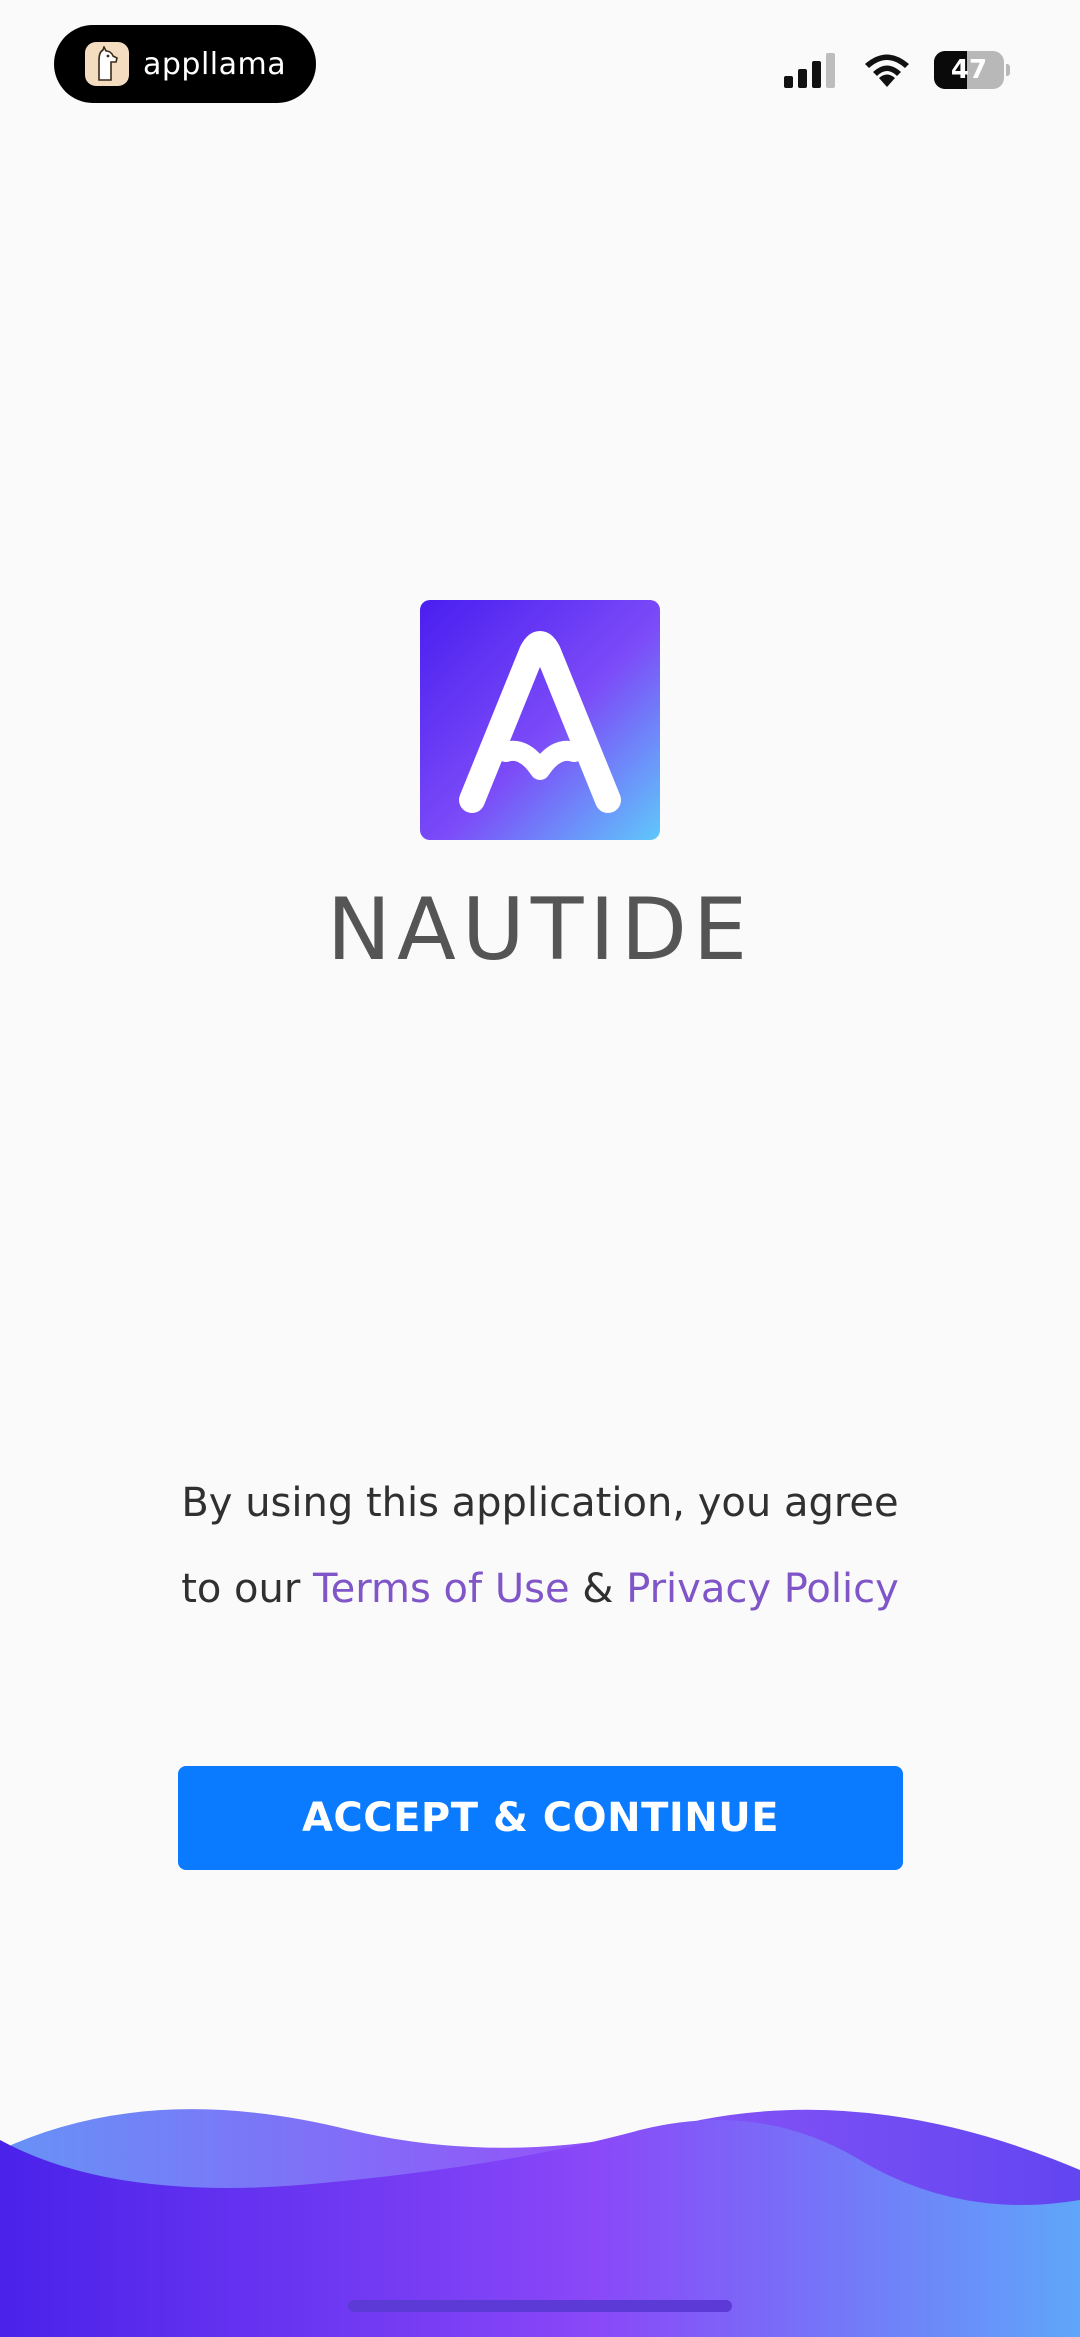  What do you see at coordinates (215, 64) in the screenshot?
I see `appllama-label: appllama` at bounding box center [215, 64].